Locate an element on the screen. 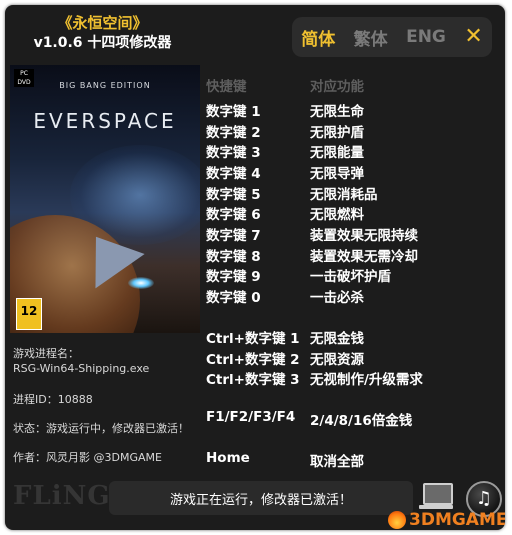 This screenshot has width=512, height=535. hotkey-function: 无限资源 is located at coordinates (337, 360).